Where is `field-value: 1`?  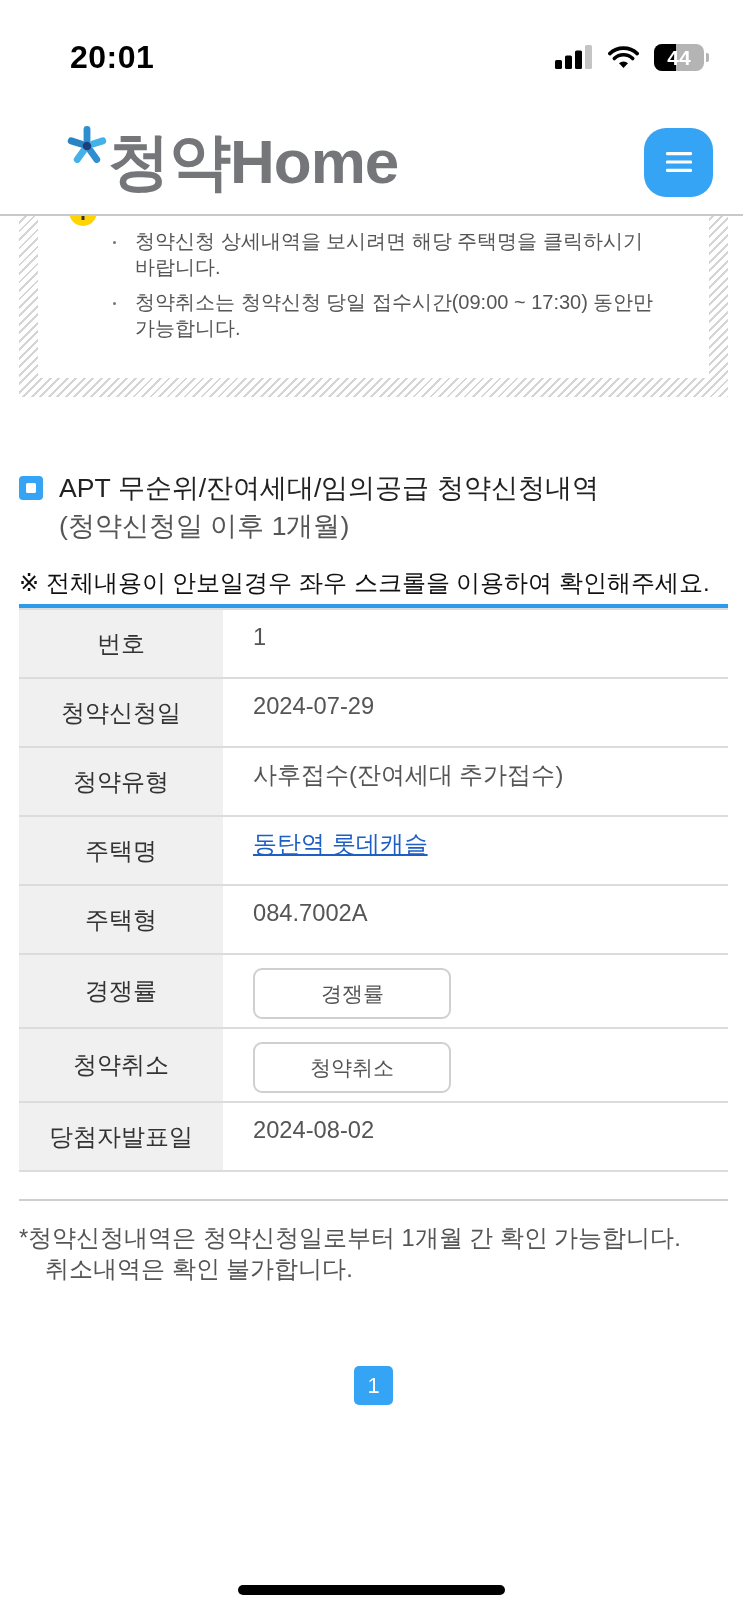 field-value: 1 is located at coordinates (260, 637).